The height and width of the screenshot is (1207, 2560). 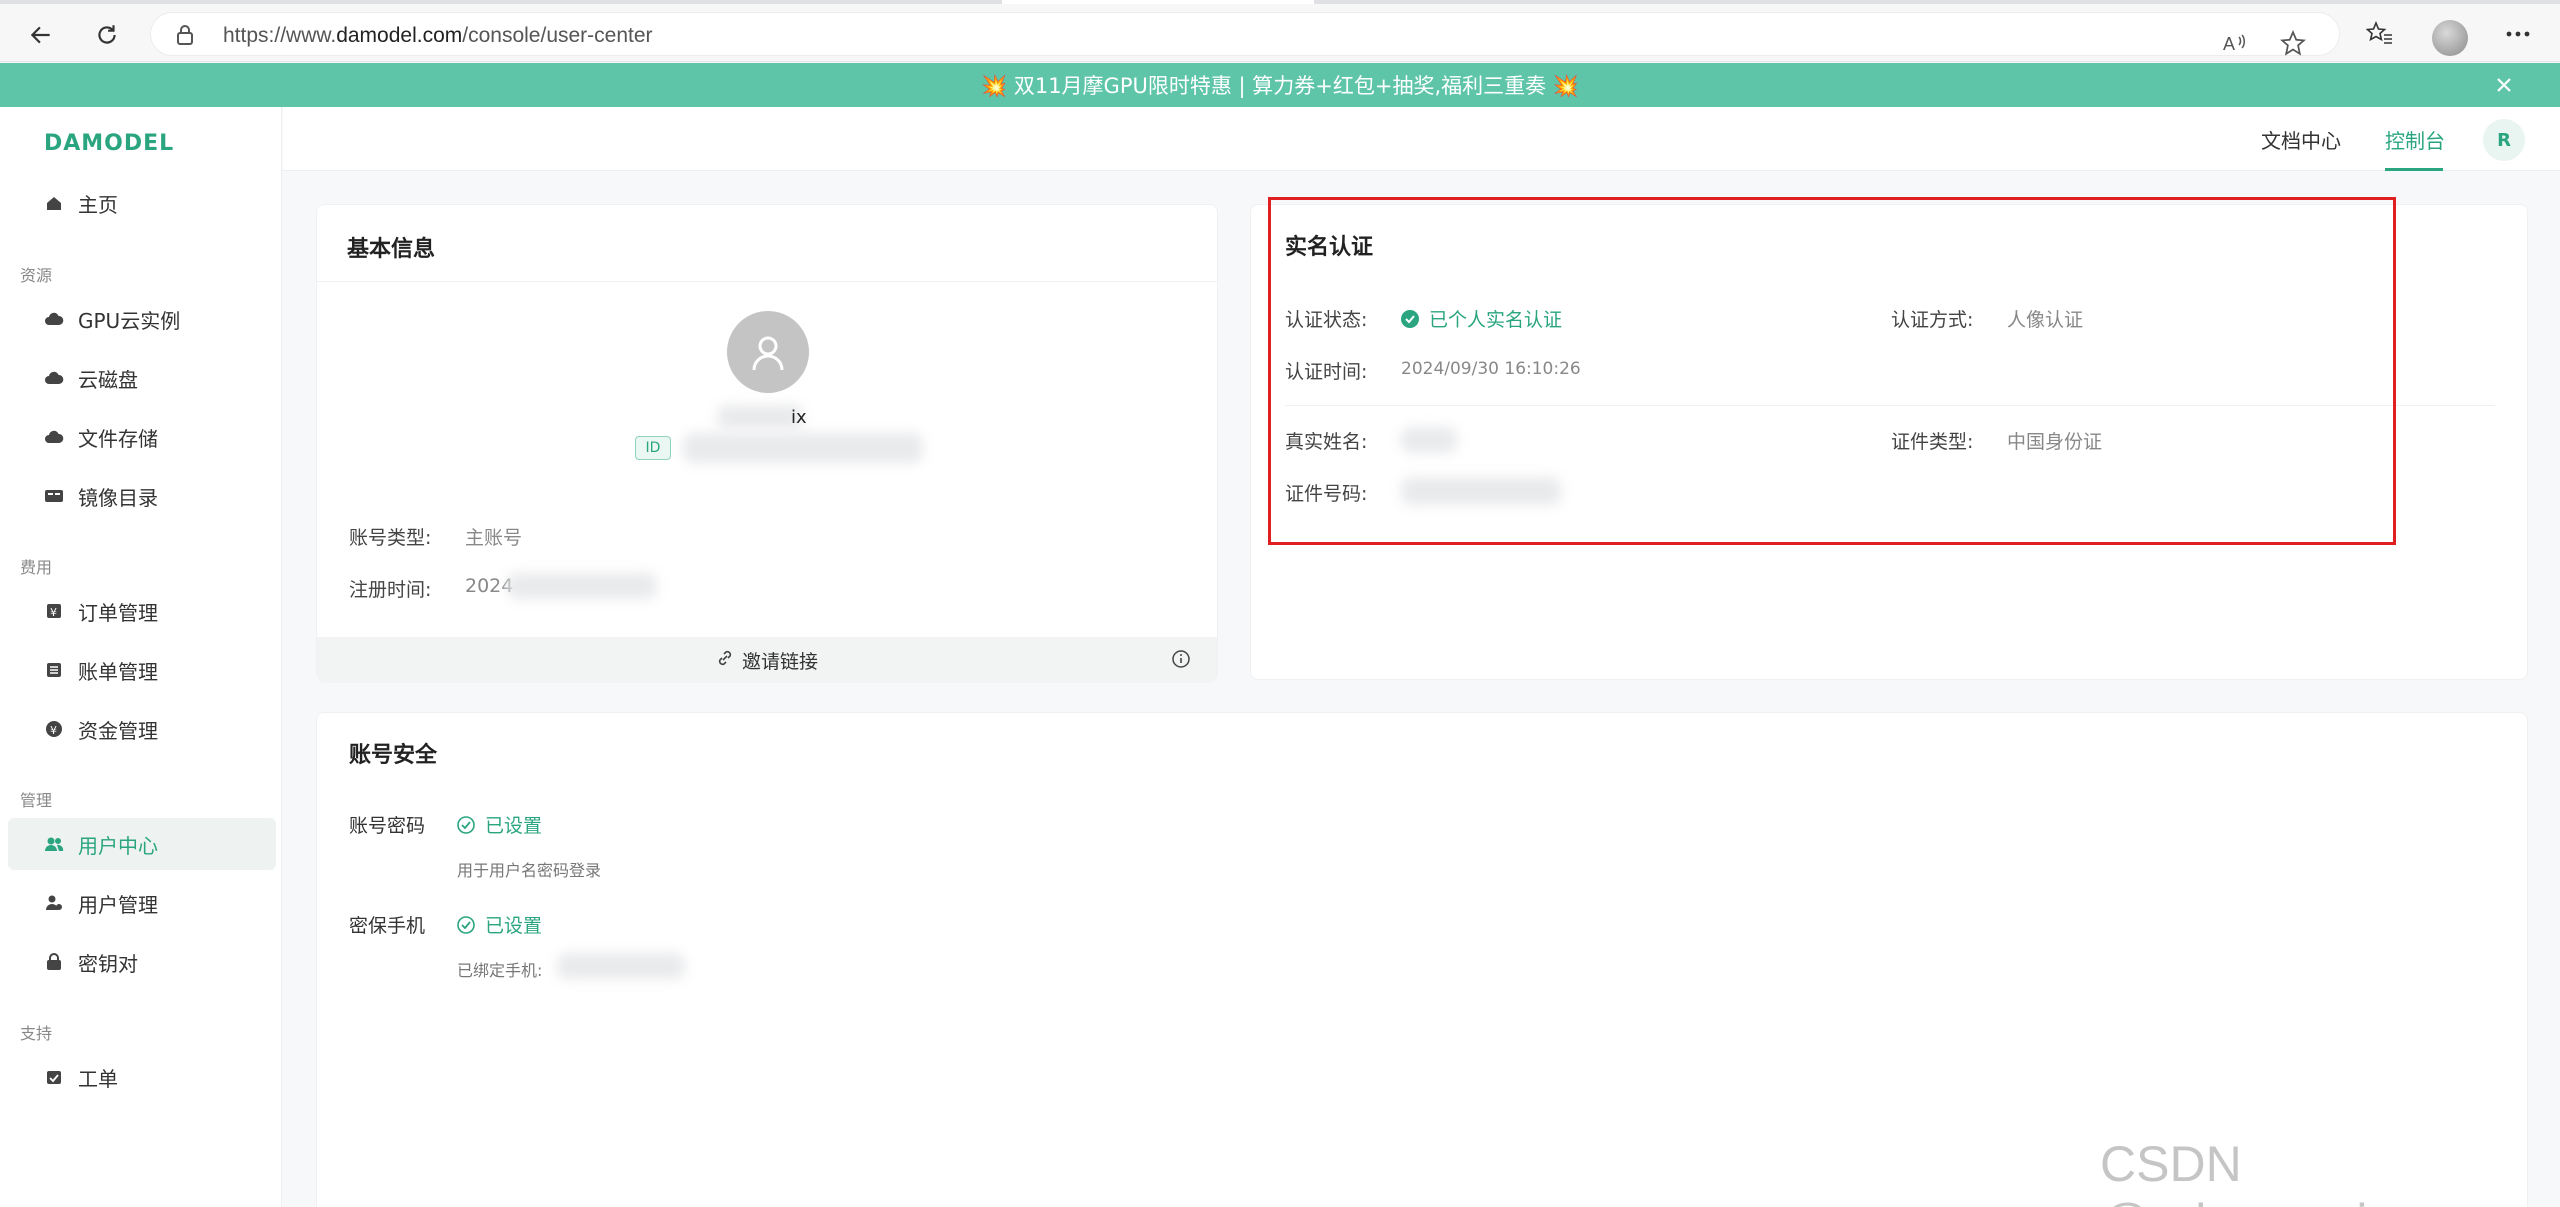 I want to click on link-icon, so click(x=725, y=660).